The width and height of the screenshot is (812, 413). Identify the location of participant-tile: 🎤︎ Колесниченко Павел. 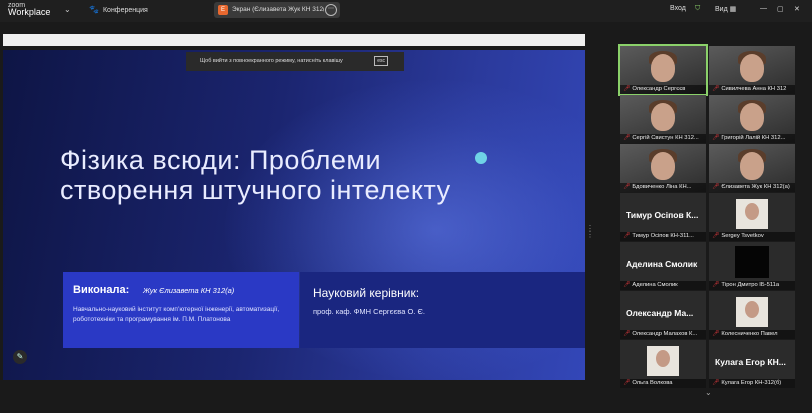
(752, 315).